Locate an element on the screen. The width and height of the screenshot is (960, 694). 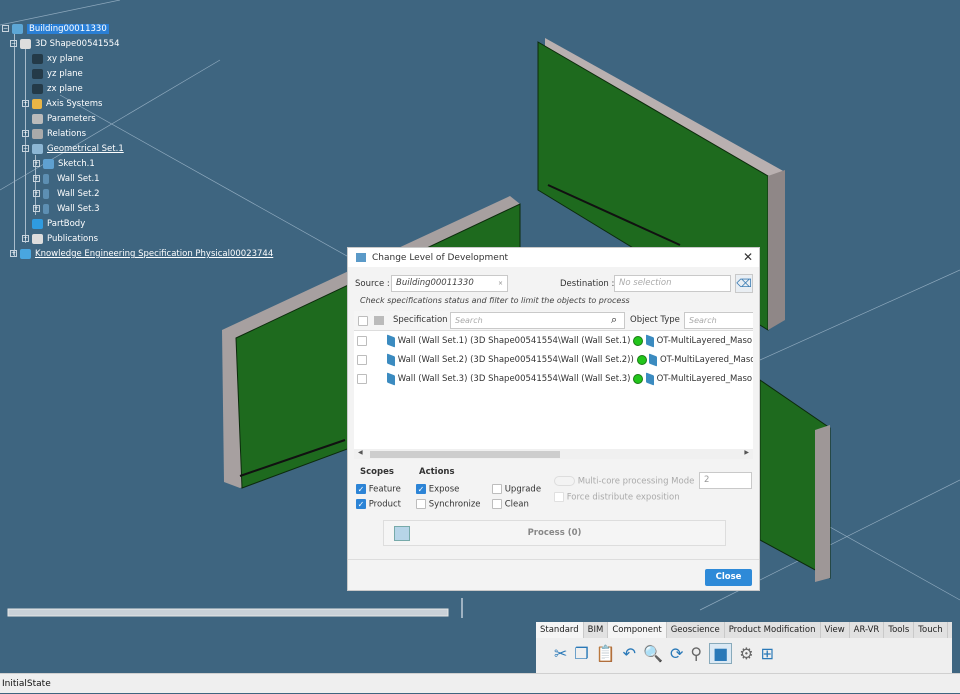
scrollbar-thumb is located at coordinates (465, 454).